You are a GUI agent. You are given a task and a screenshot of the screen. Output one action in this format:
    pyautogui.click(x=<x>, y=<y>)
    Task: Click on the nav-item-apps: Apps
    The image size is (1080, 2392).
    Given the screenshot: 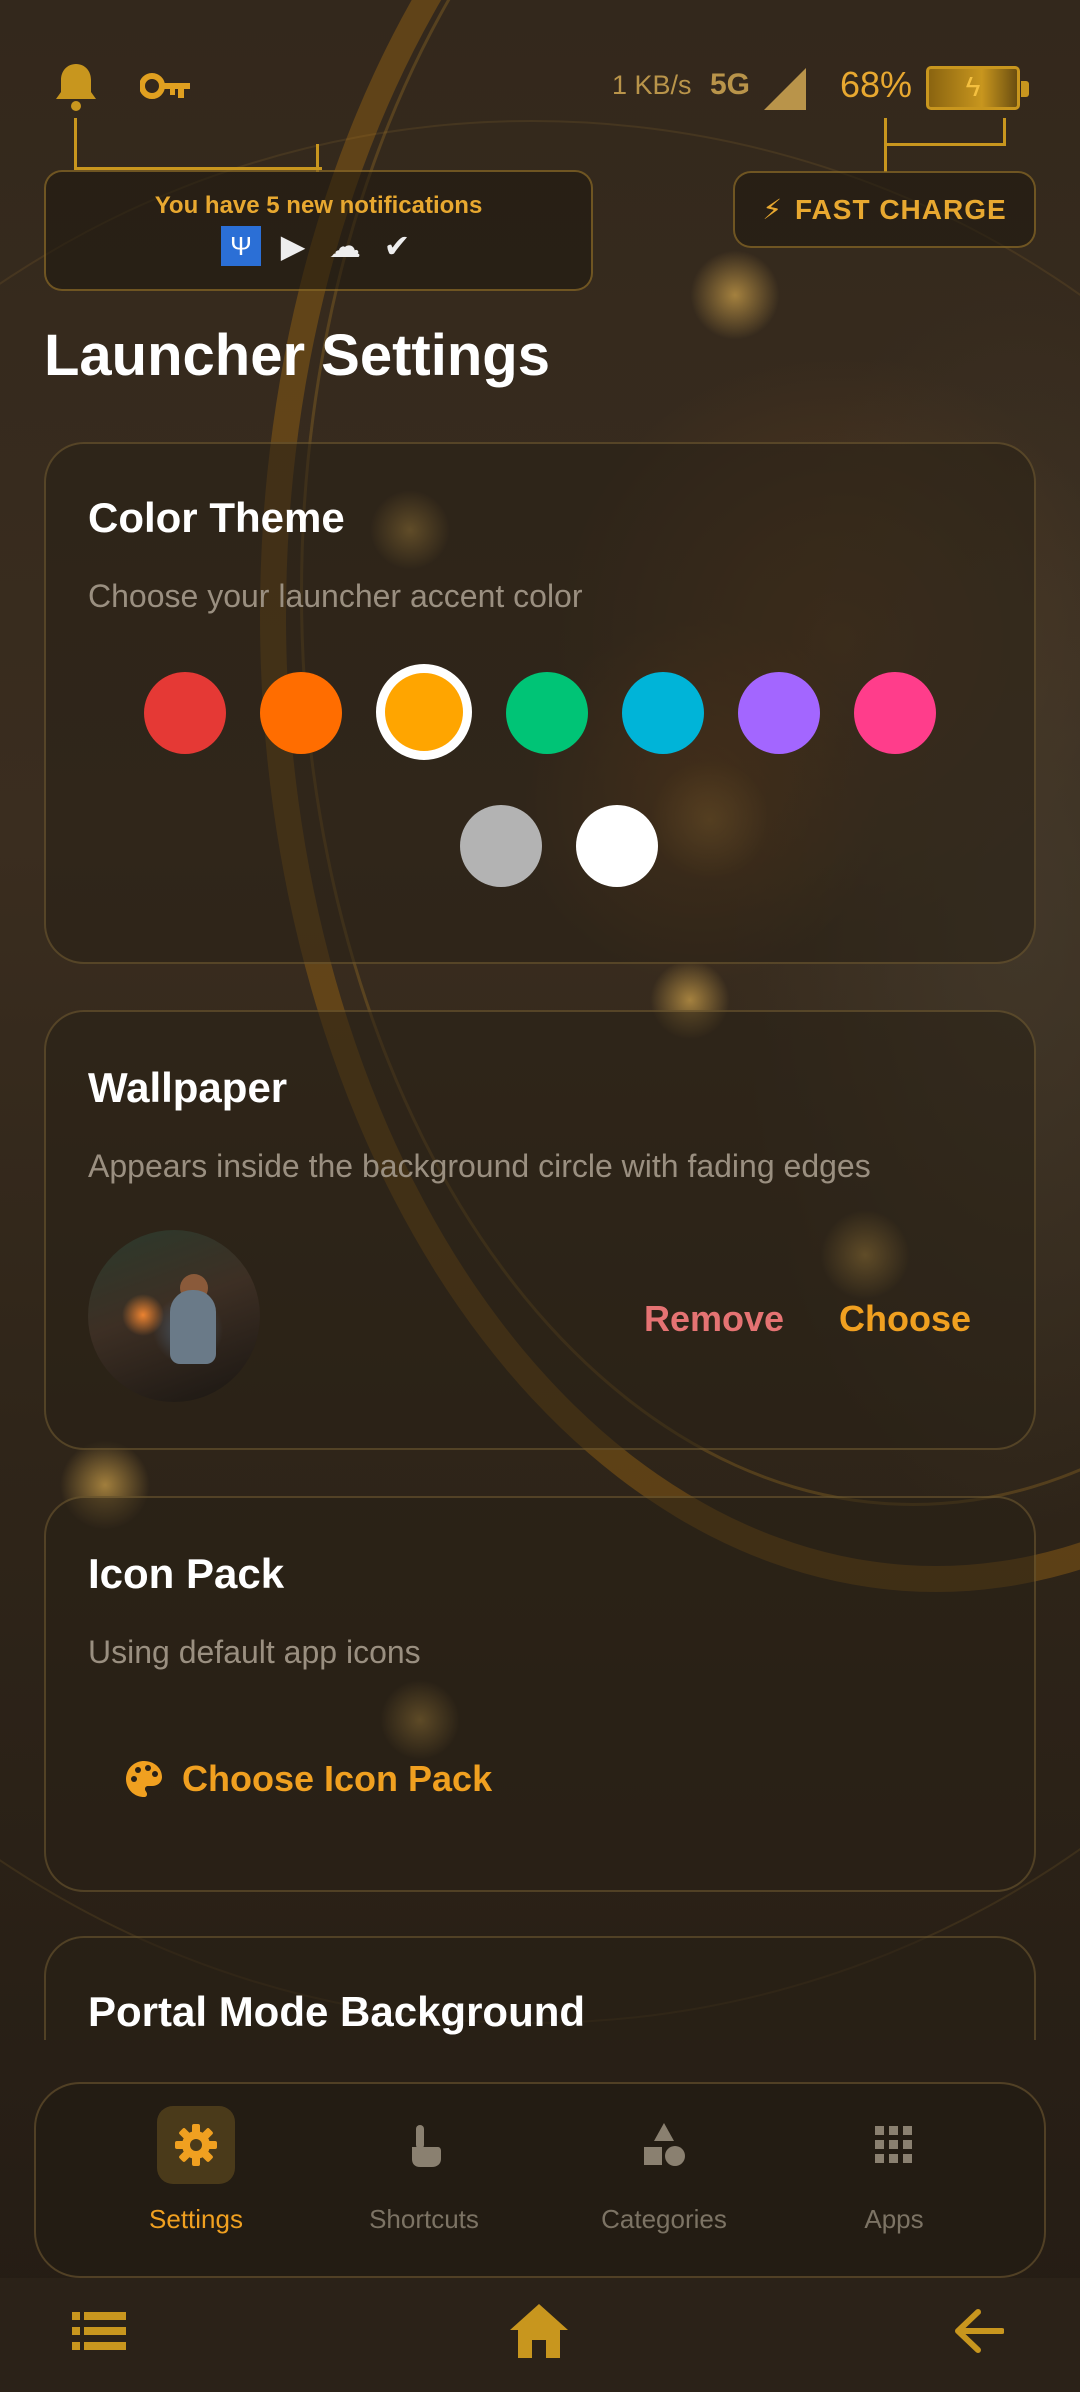 What is the action you would take?
    pyautogui.click(x=894, y=2170)
    